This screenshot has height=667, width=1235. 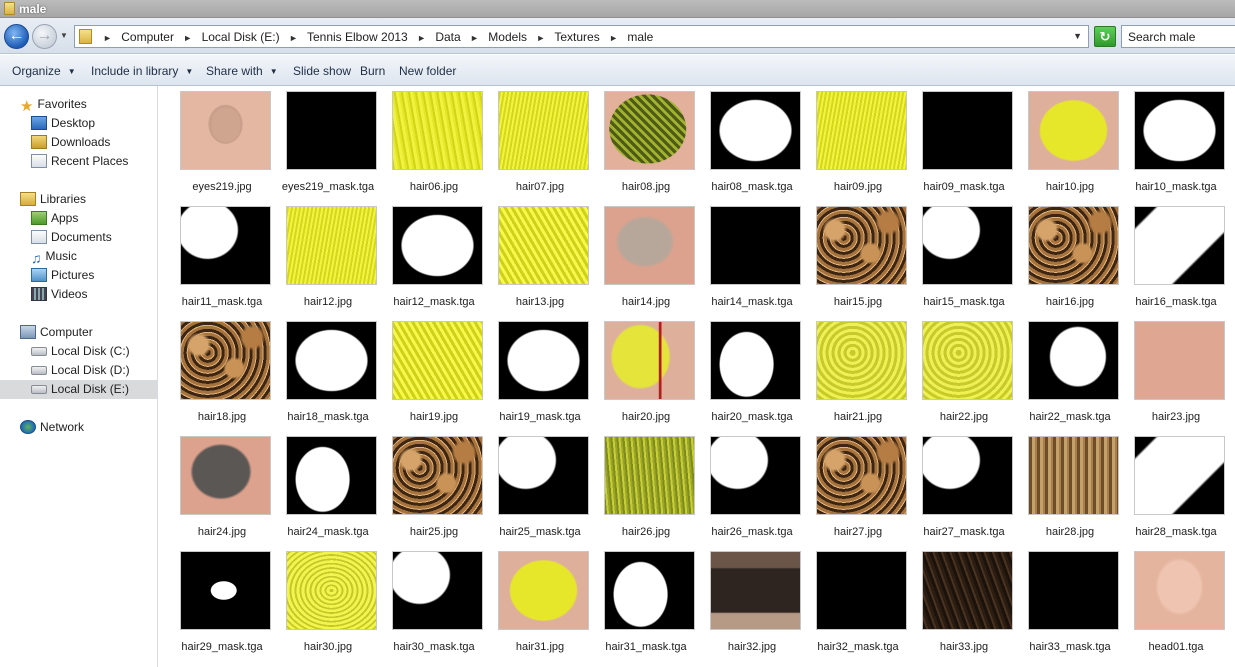 What do you see at coordinates (752, 373) in the screenshot?
I see `file-item: hair20_mask.tga` at bounding box center [752, 373].